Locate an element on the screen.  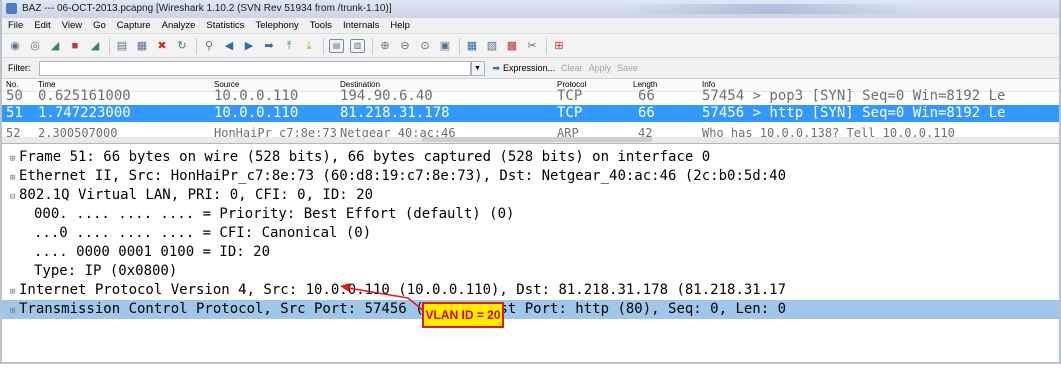
callout-arrow-line is located at coordinates (386, 300).